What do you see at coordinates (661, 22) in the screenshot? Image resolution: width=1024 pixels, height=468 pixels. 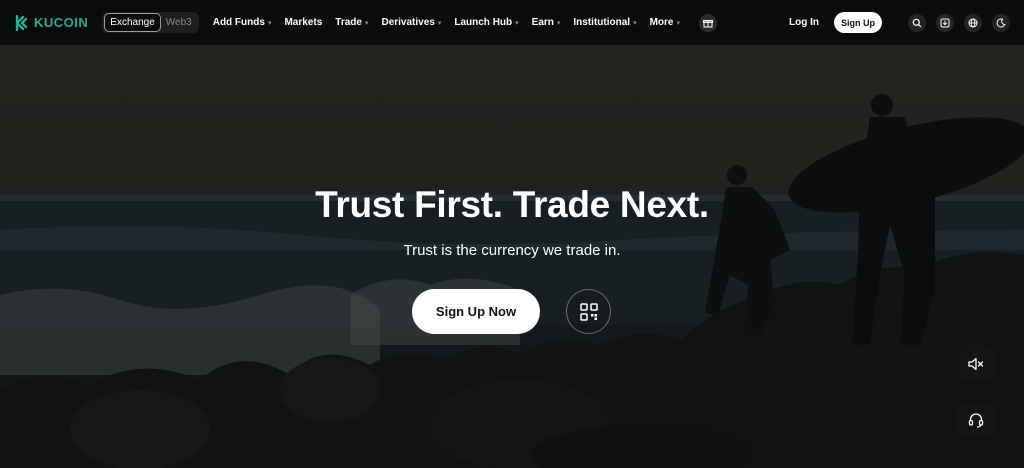 I see `menu-label: More` at bounding box center [661, 22].